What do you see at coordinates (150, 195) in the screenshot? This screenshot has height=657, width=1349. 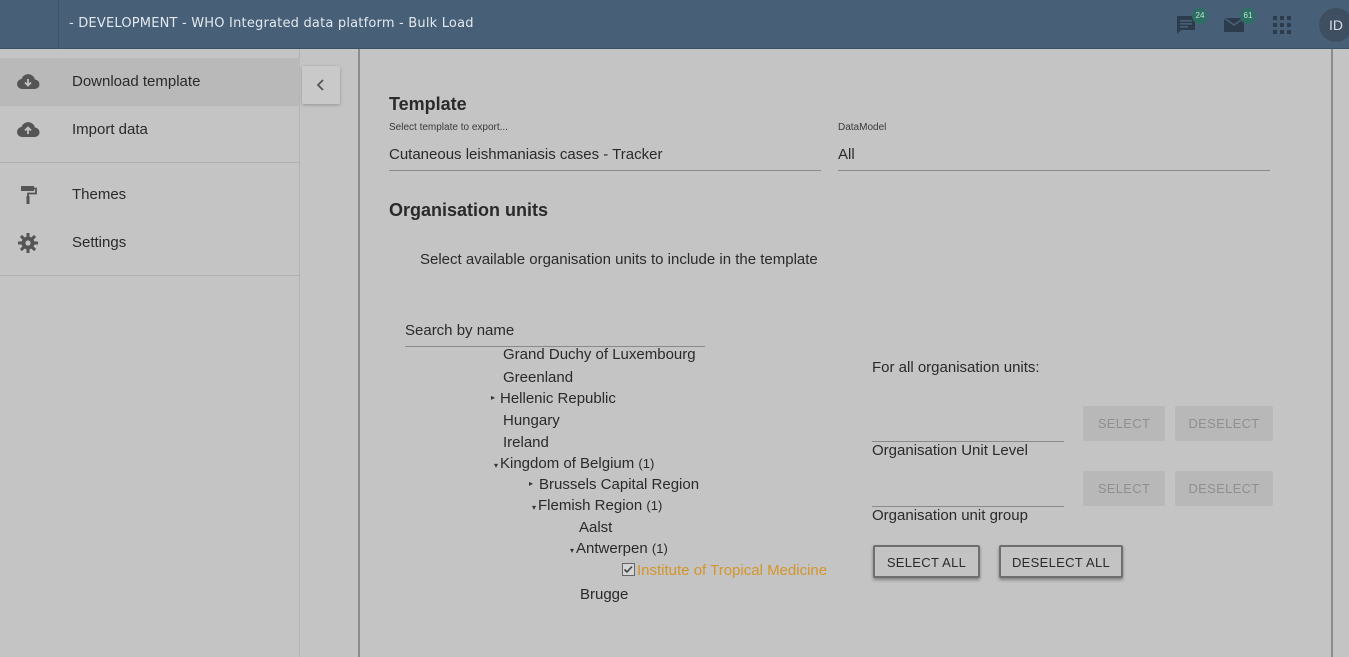 I see `sidebar-item-themes: Themes` at bounding box center [150, 195].